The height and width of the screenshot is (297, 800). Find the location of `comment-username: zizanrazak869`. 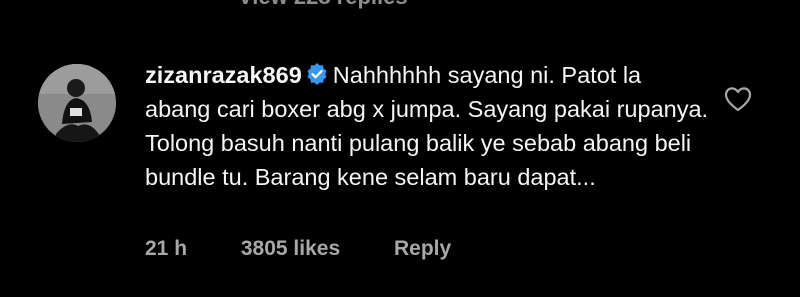

comment-username: zizanrazak869 is located at coordinates (223, 75).